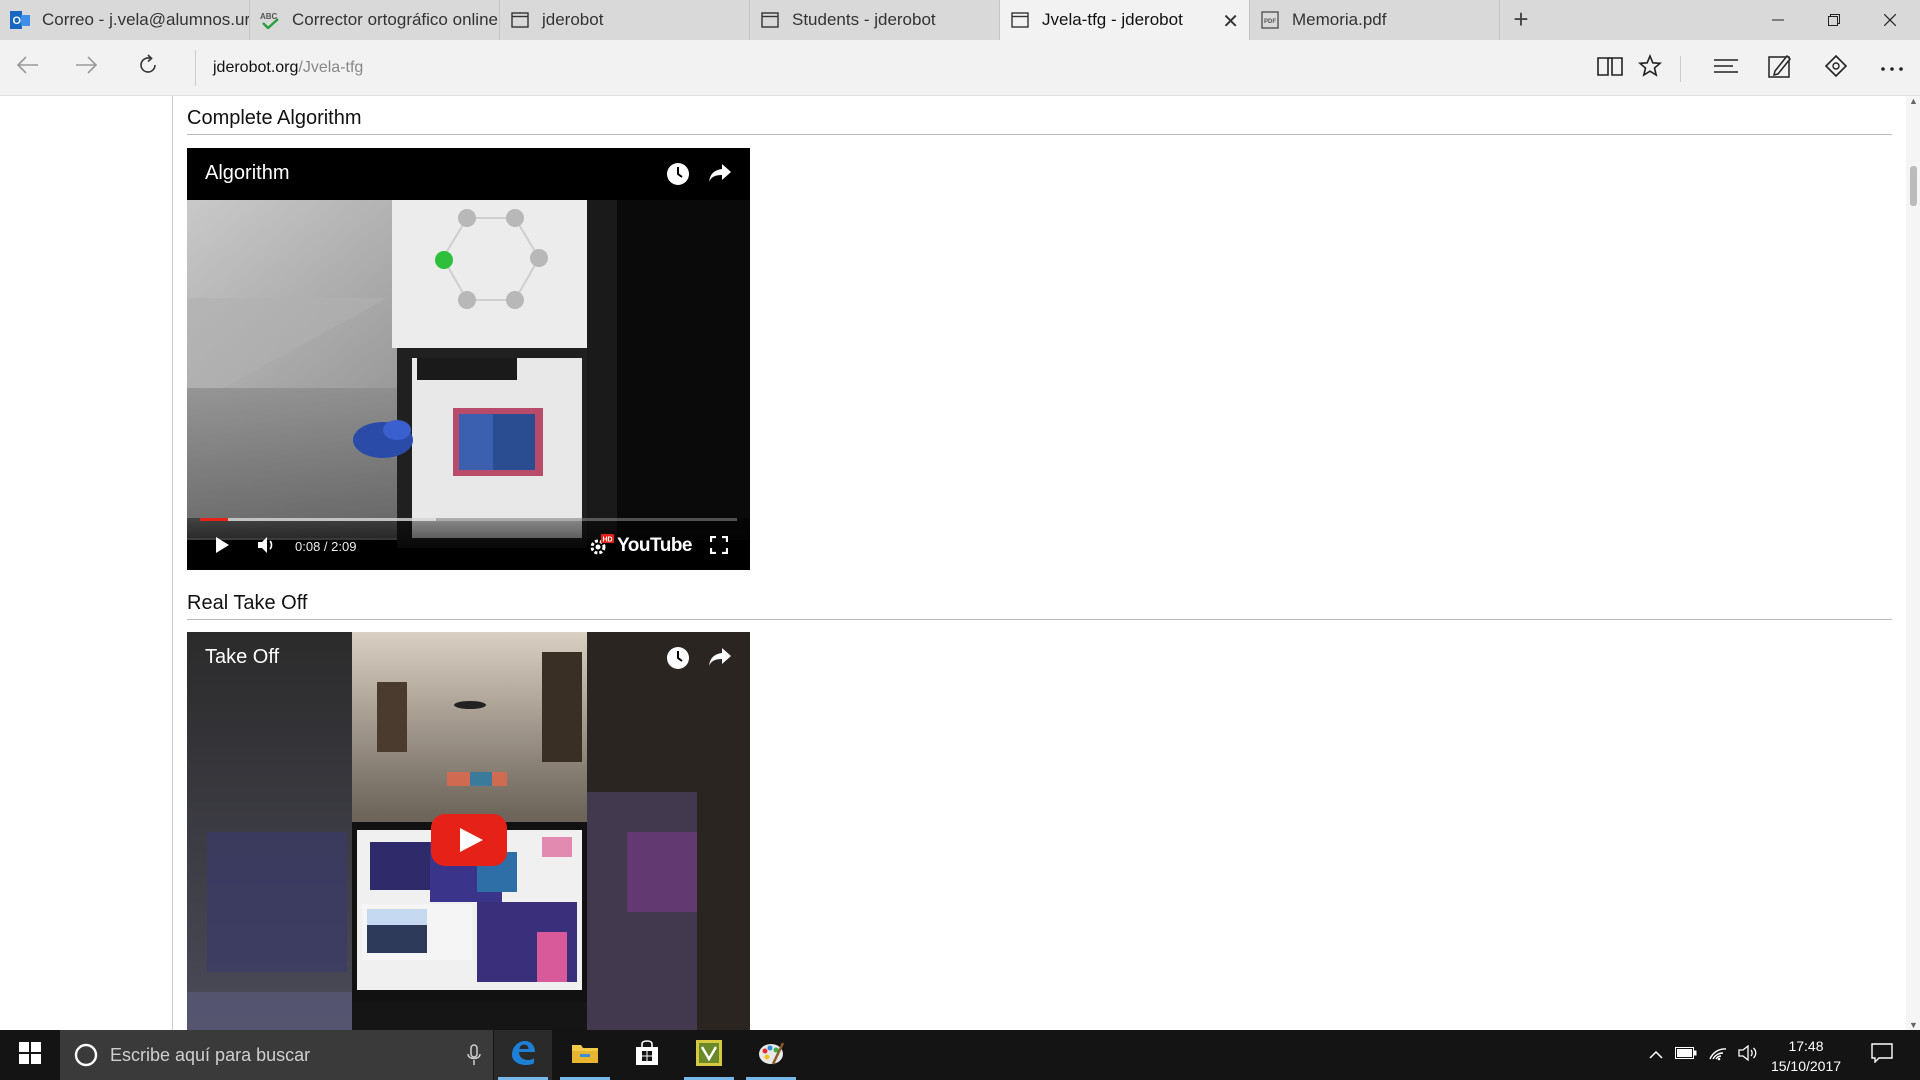 This screenshot has width=1920, height=1080. I want to click on spellcheck-icon: ABC, so click(270, 20).